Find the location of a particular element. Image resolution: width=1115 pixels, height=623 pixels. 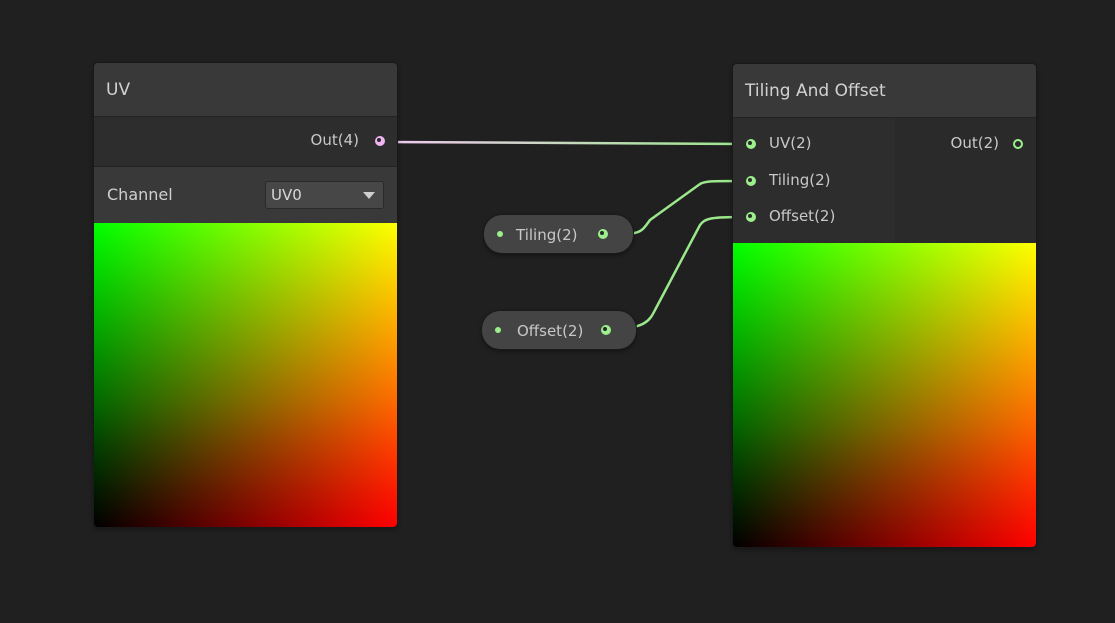

offset-property-node: Offset(2) is located at coordinates (559, 330).